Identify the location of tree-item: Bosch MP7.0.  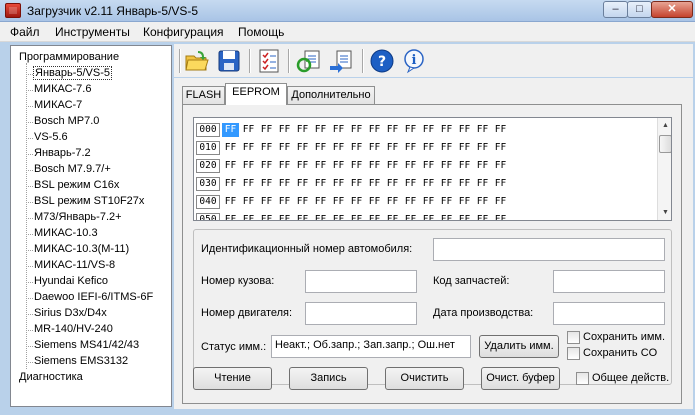
(66, 121).